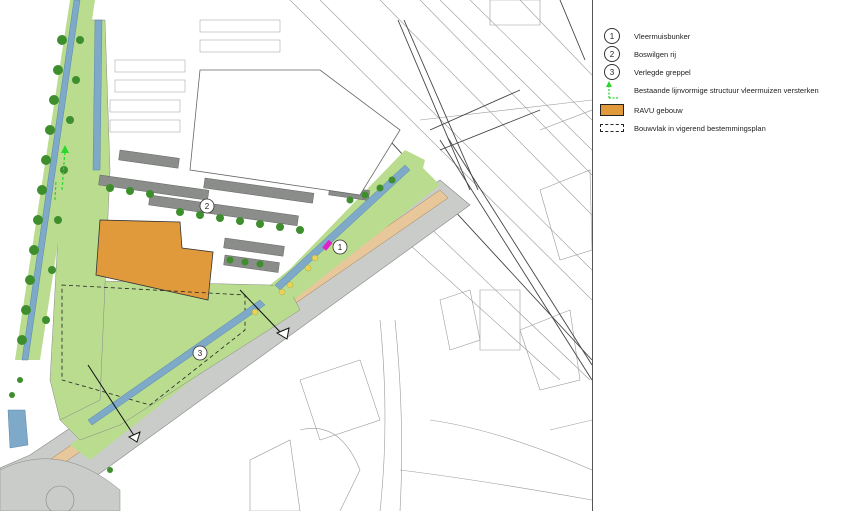  I want to click on marker-3: 3, so click(200, 353).